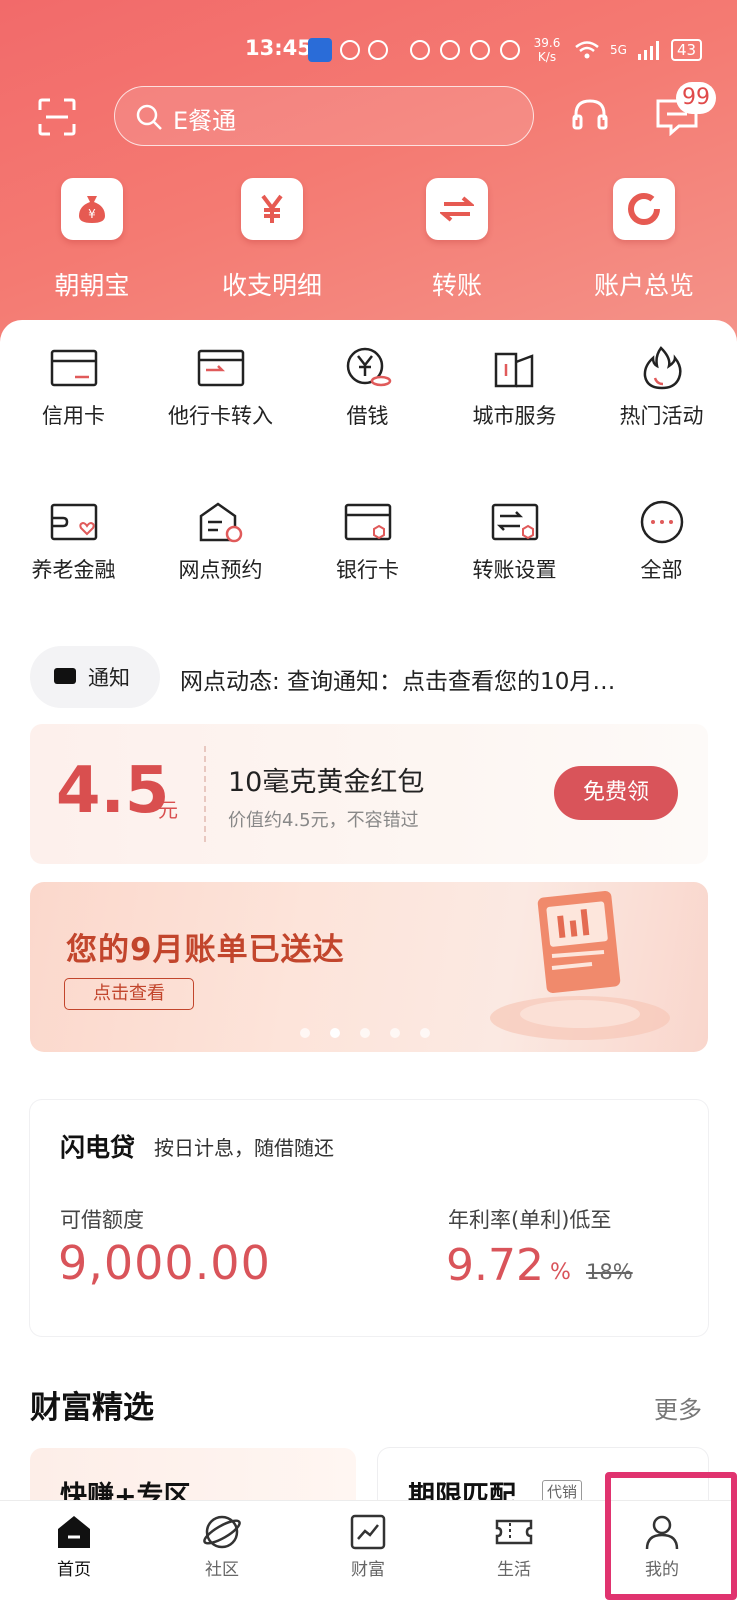  I want to click on original-rate: 18%, so click(609, 1272).